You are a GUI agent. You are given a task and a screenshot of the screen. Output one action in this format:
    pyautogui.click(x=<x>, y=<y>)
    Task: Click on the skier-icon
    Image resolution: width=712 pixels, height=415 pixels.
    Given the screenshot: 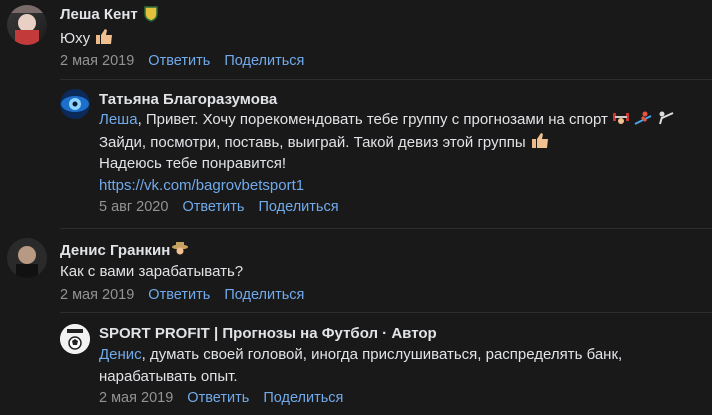 What is the action you would take?
    pyautogui.click(x=643, y=121)
    